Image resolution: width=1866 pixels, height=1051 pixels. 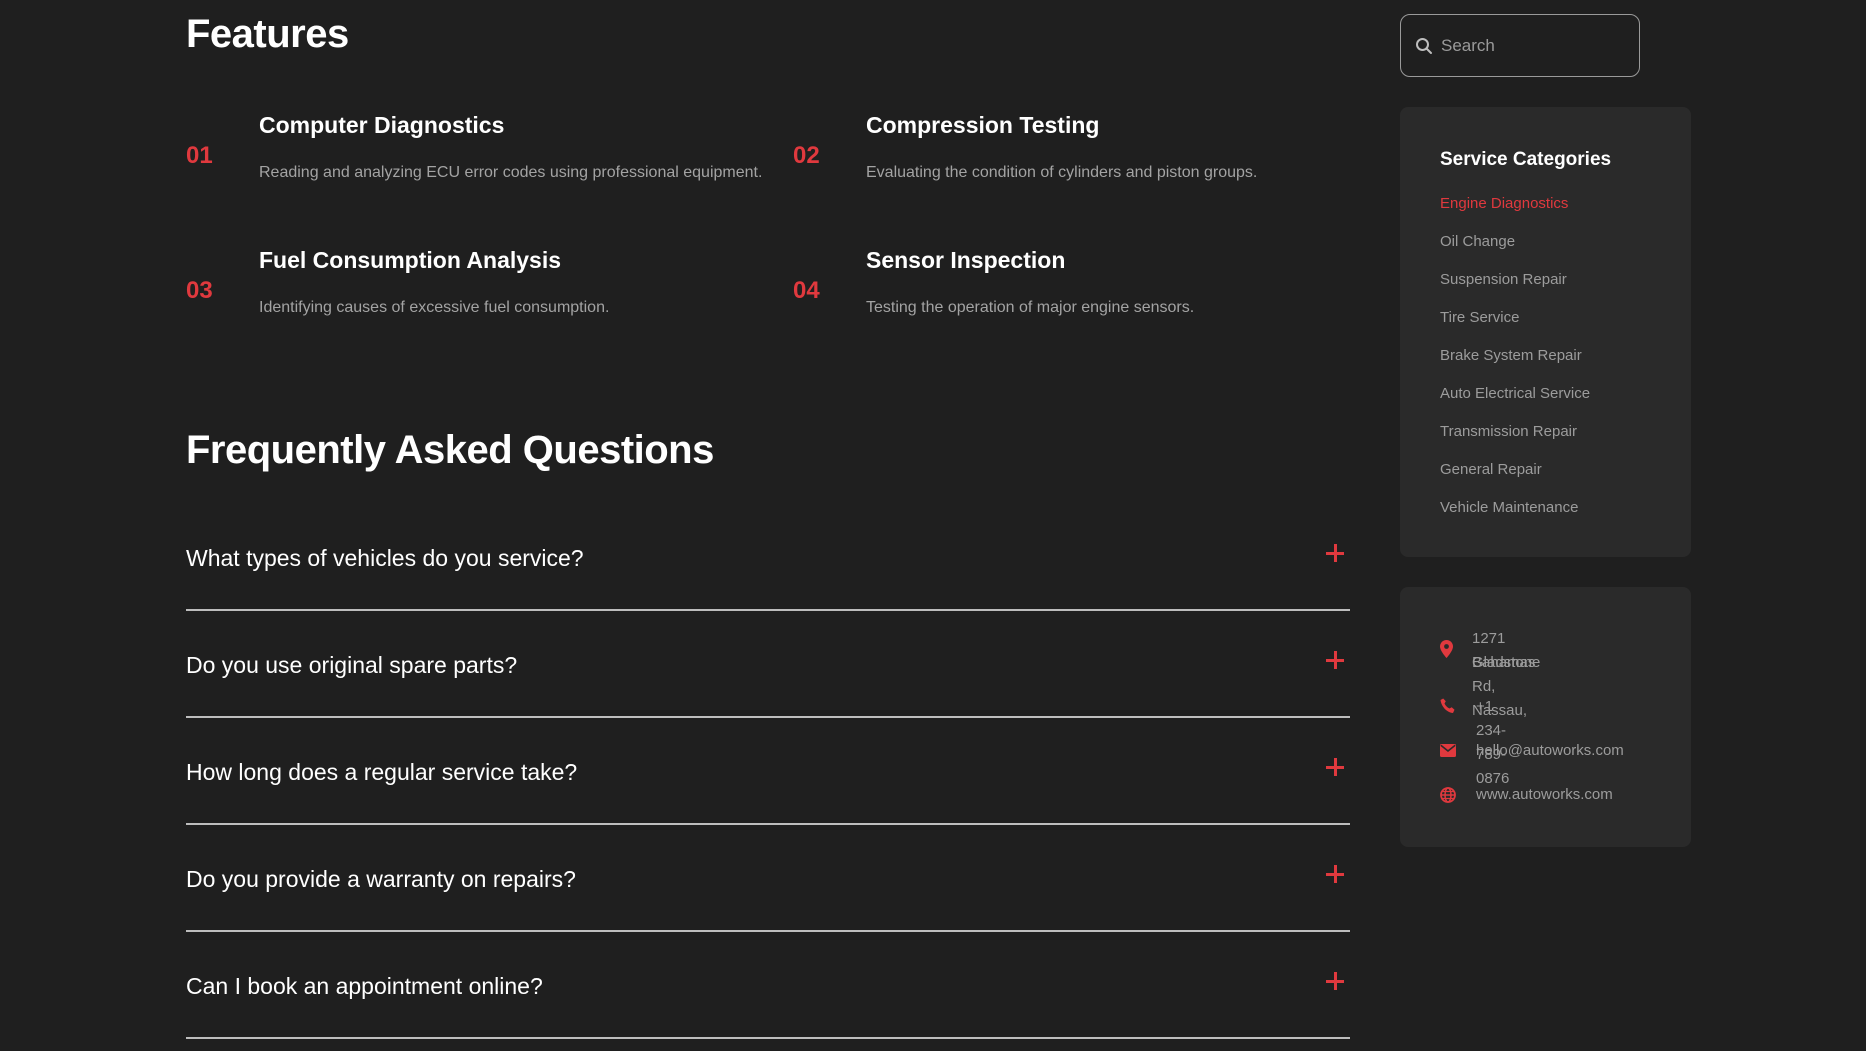 What do you see at coordinates (1544, 795) in the screenshot?
I see `website-url: www.autoworks.com` at bounding box center [1544, 795].